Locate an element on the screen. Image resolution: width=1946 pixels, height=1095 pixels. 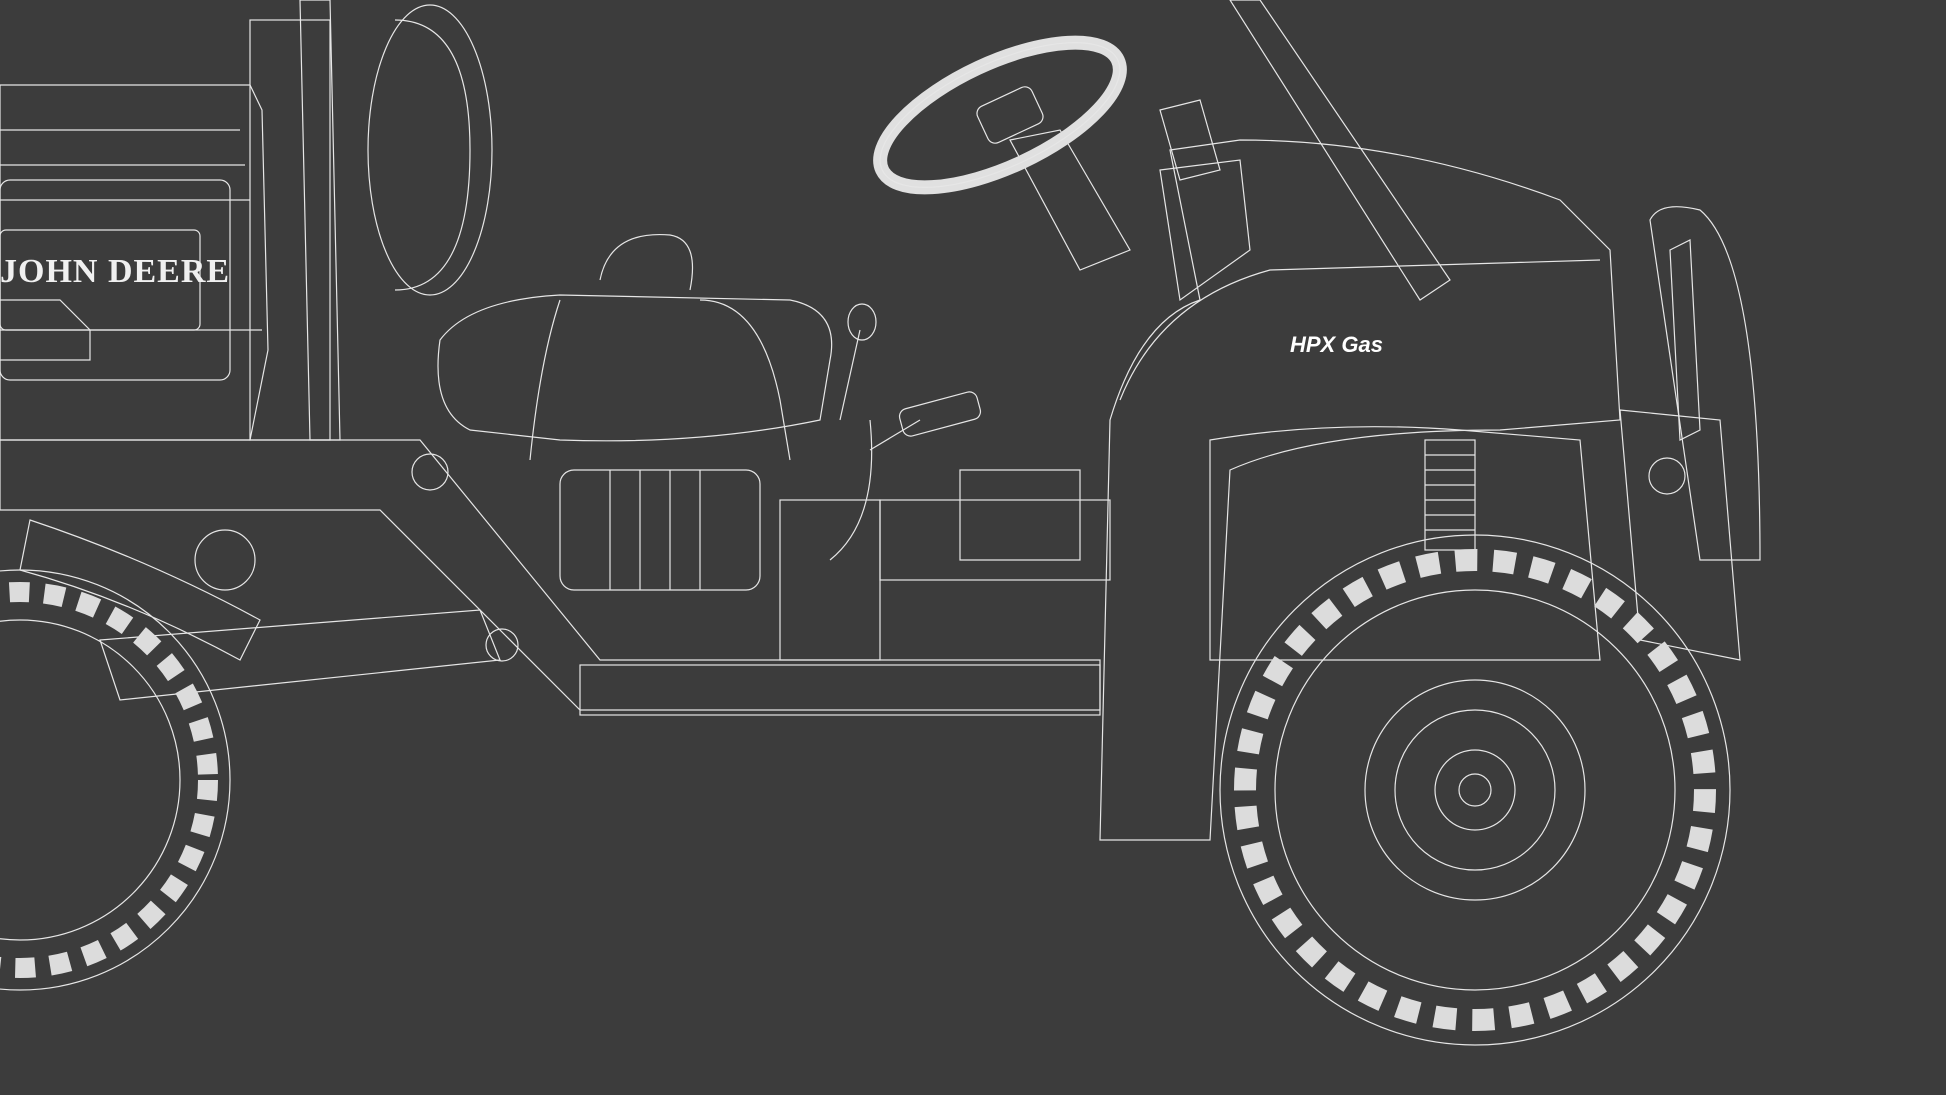
brand-decal: JOHN DEERE is located at coordinates (115, 271).